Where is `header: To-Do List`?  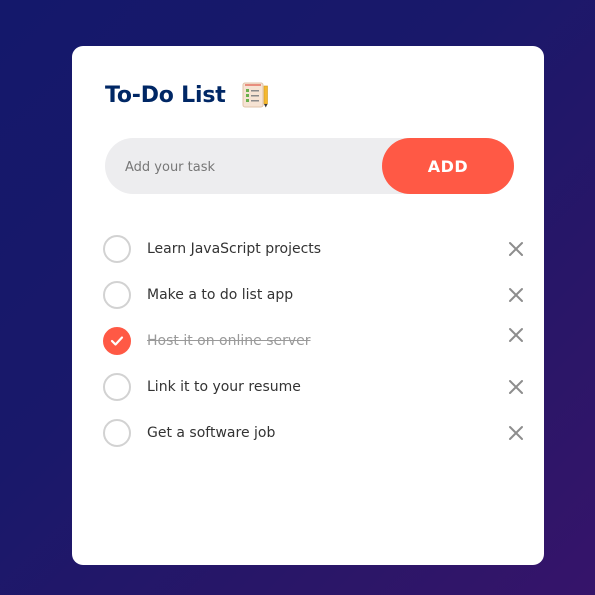
header: To-Do List is located at coordinates (187, 95).